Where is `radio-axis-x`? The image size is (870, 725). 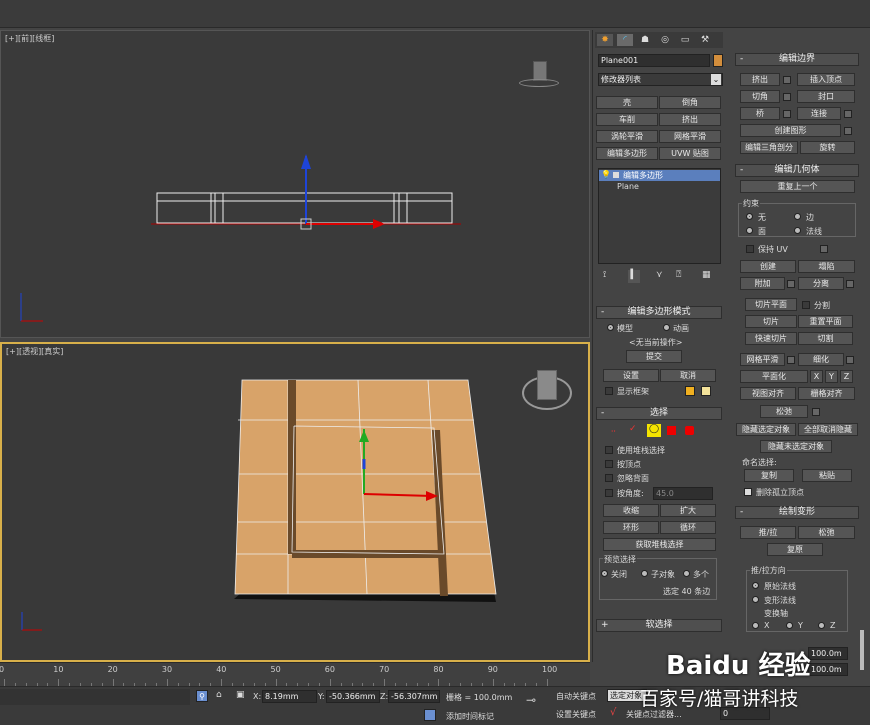
radio-axis-x is located at coordinates (755, 625).